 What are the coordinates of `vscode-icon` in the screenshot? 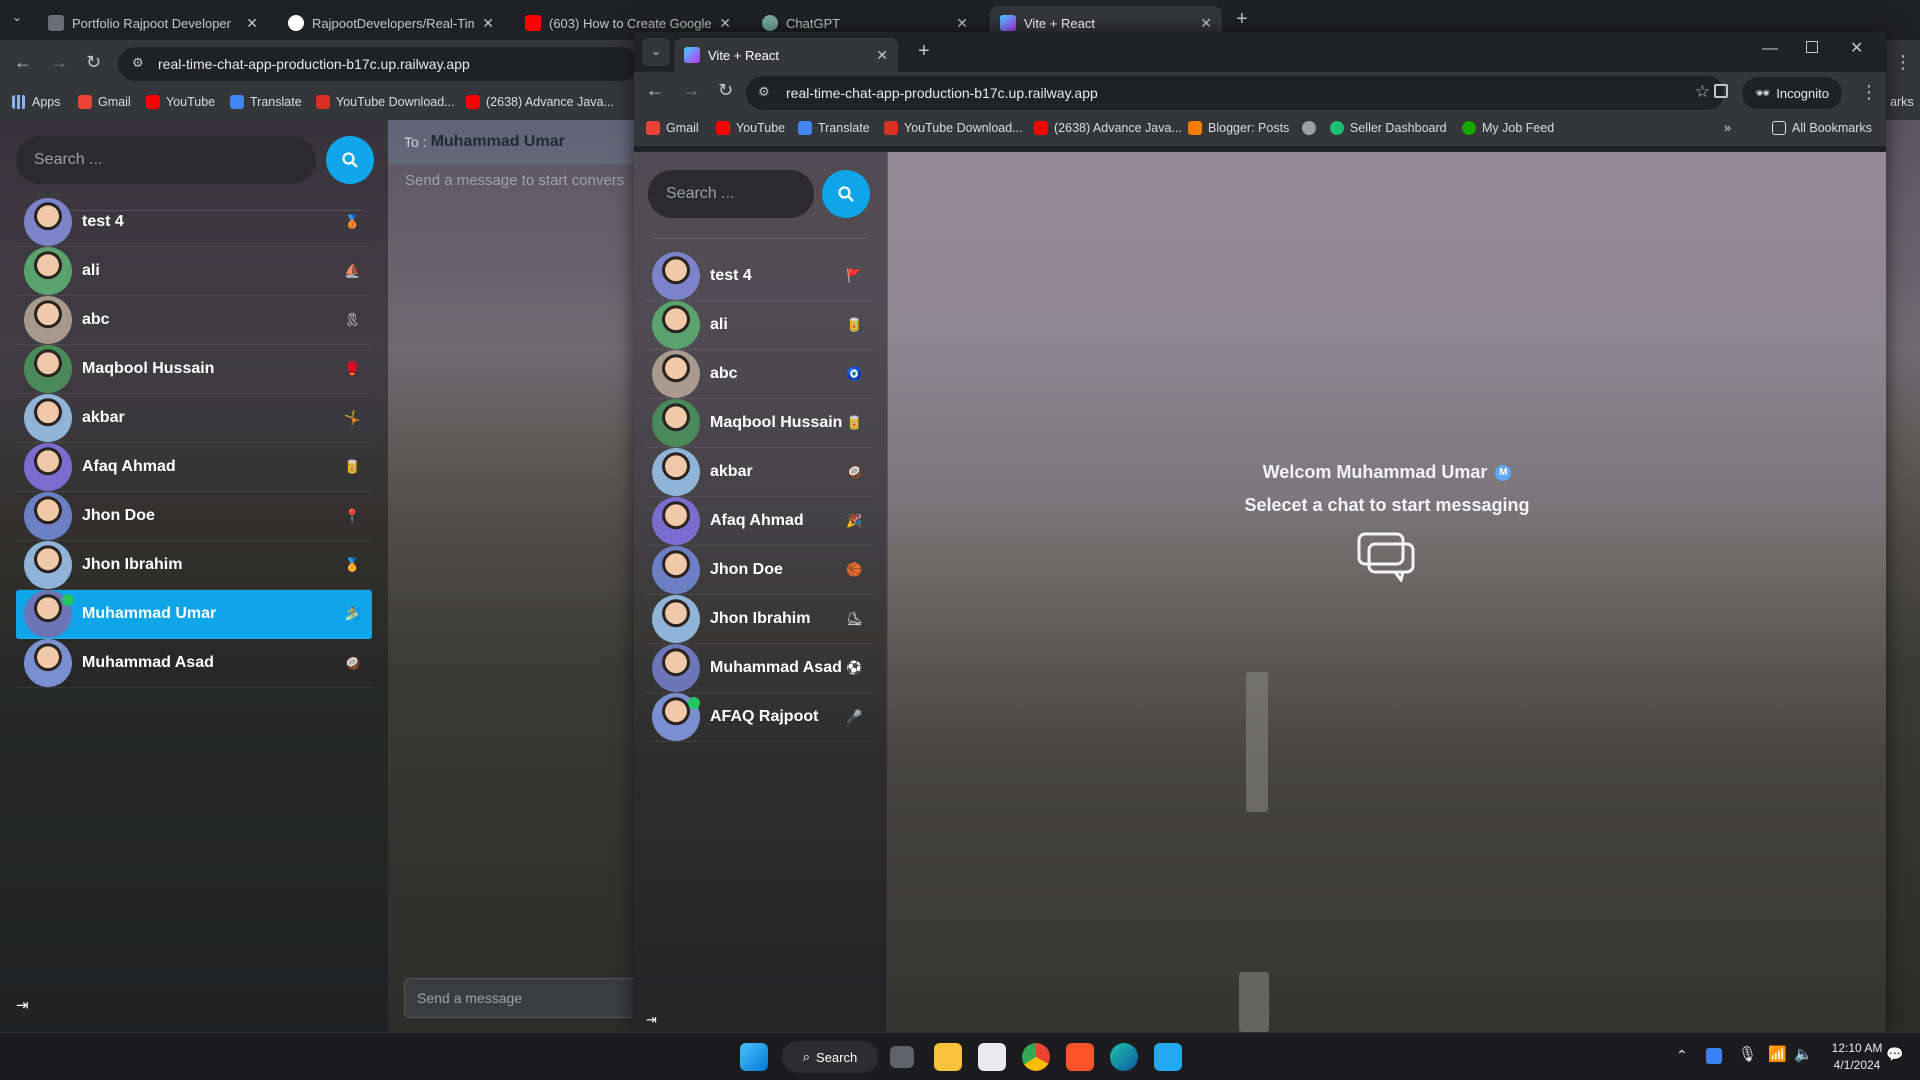 It's located at (1168, 1057).